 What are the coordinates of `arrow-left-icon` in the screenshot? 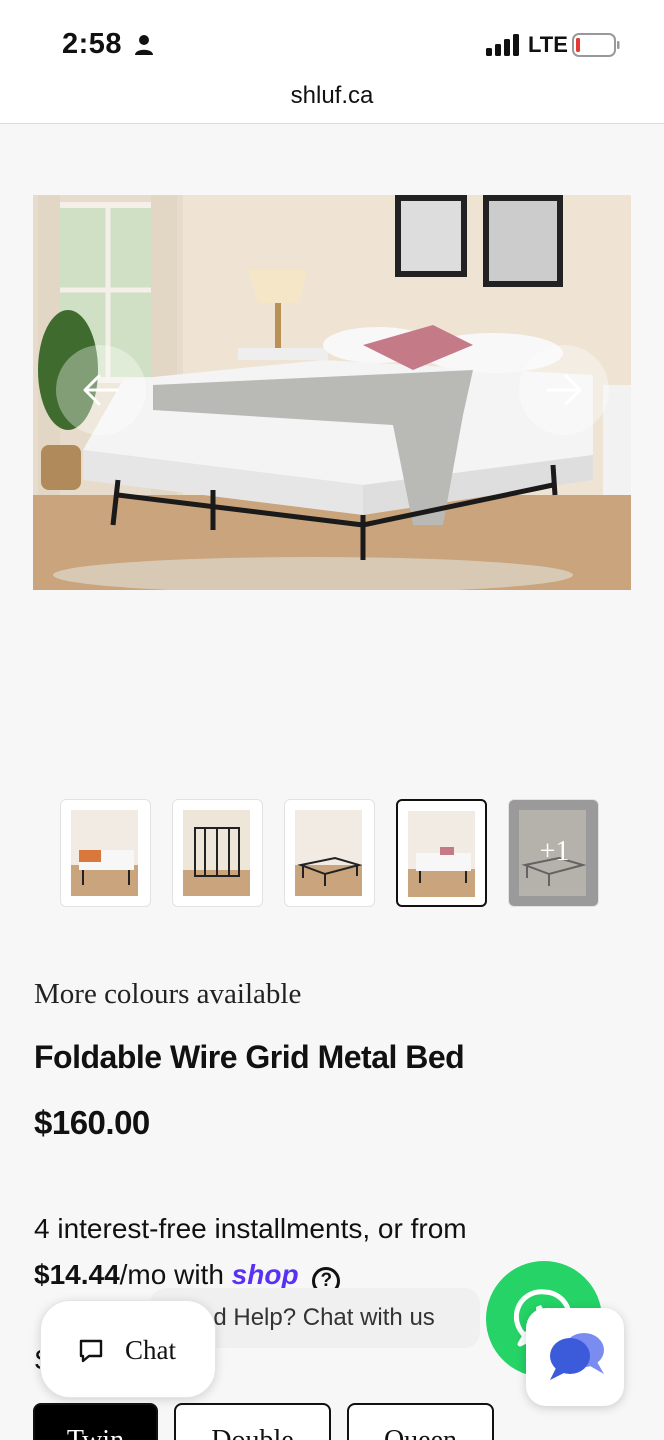 It's located at (101, 390).